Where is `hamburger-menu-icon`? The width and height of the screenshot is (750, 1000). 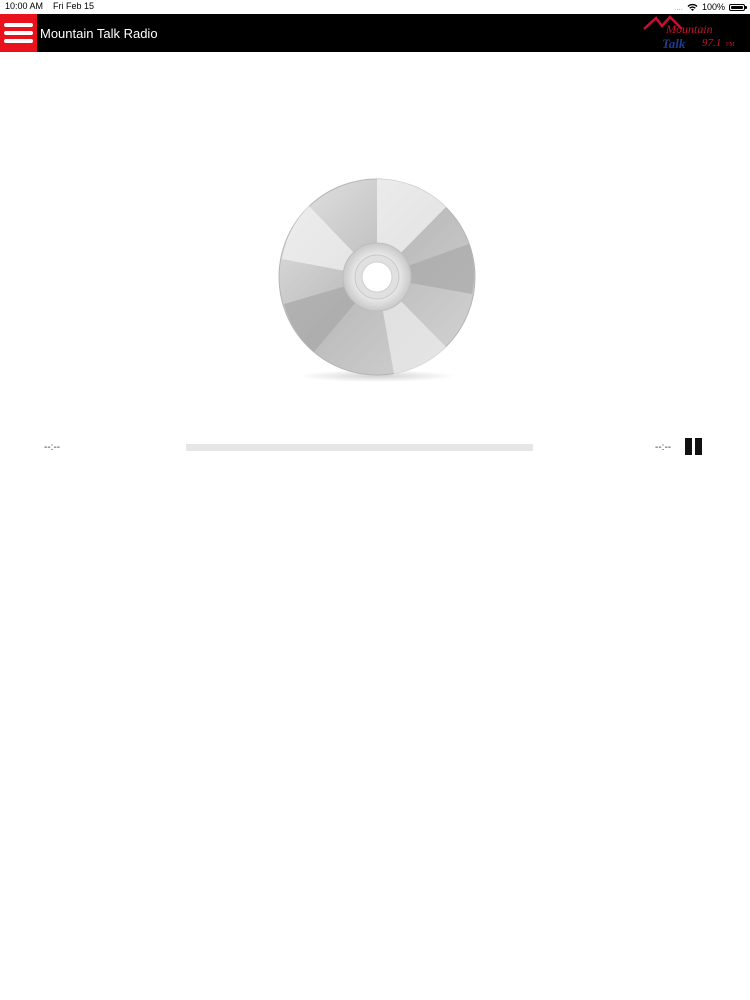 hamburger-menu-icon is located at coordinates (18, 25).